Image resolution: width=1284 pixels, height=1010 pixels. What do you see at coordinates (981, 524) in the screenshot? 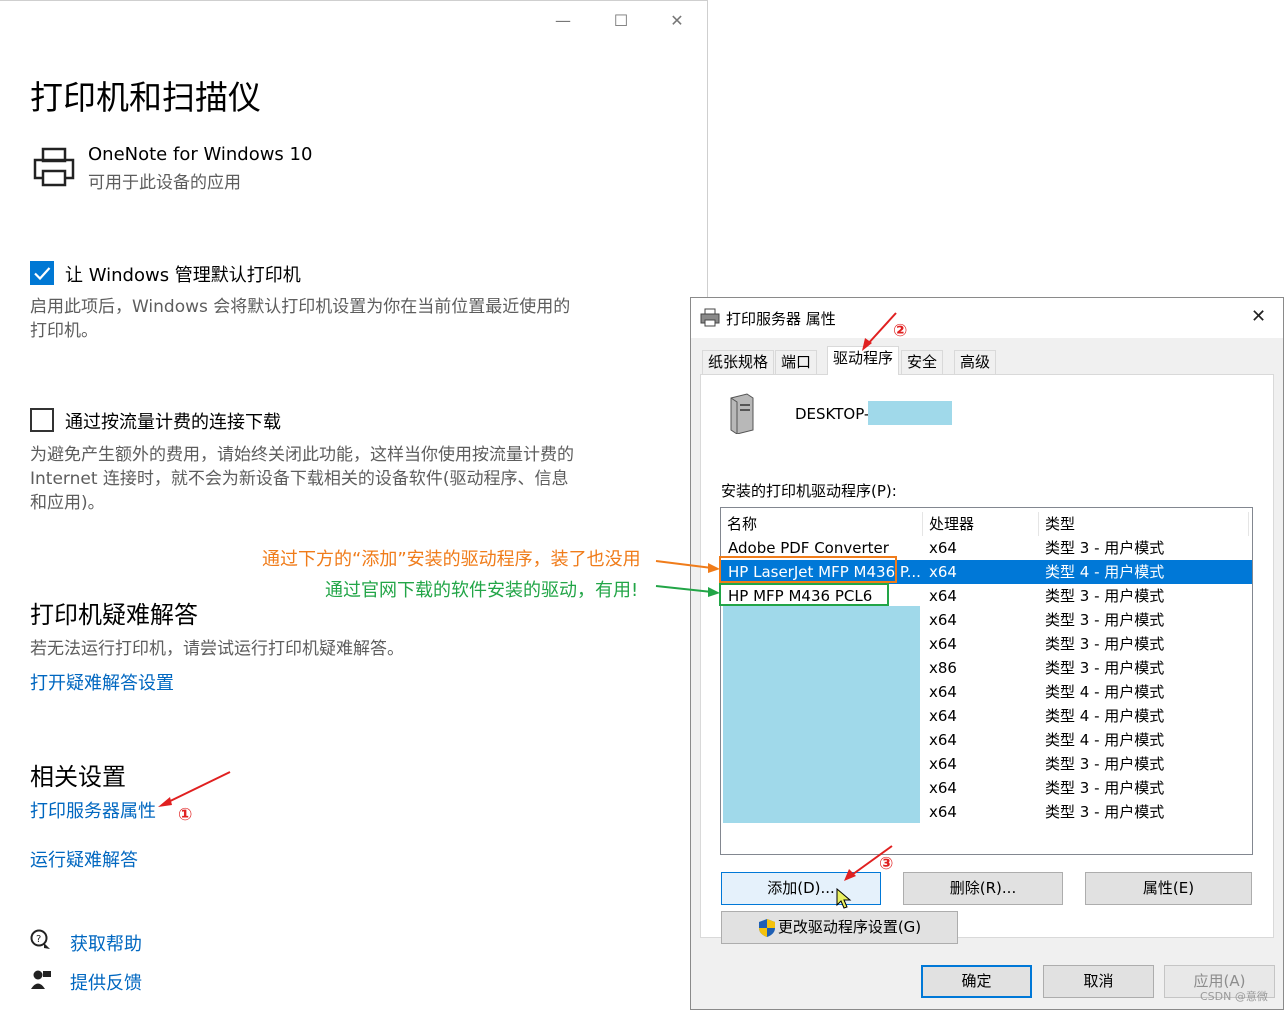
I see `column-processor: 处理器` at bounding box center [981, 524].